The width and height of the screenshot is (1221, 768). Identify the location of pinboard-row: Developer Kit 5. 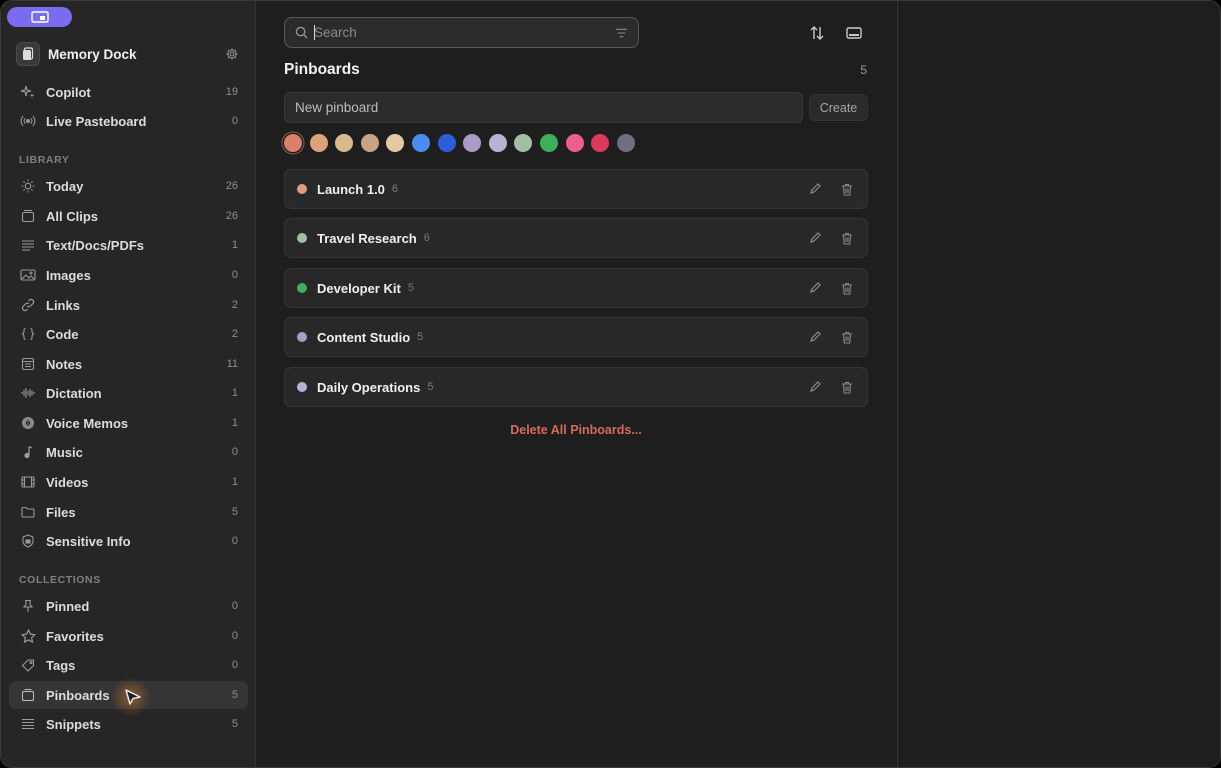
(576, 288).